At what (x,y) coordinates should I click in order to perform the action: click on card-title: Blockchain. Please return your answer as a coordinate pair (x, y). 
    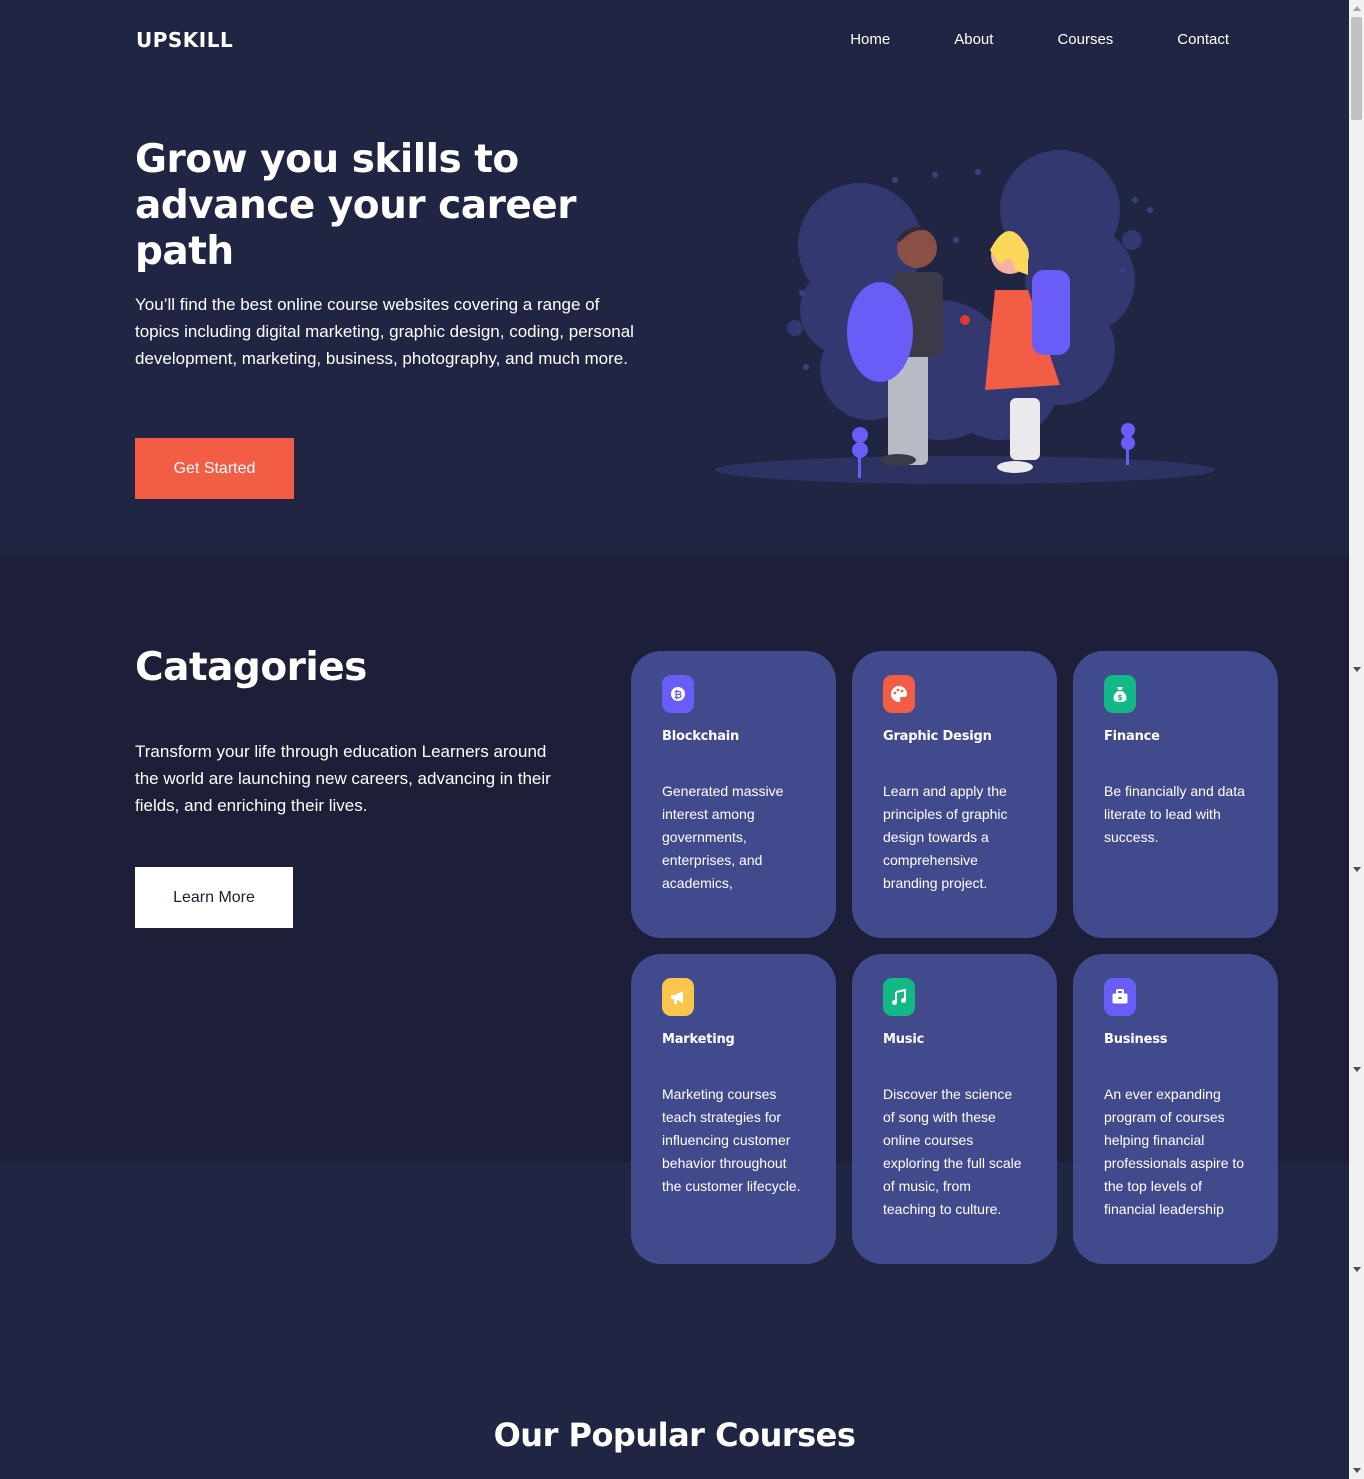
    Looking at the image, I should click on (701, 736).